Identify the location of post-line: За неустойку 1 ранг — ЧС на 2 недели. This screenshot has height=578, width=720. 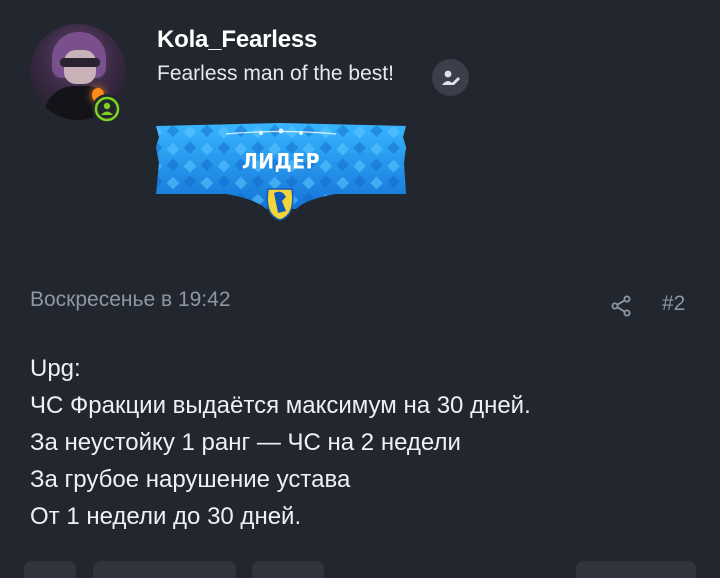
(245, 442).